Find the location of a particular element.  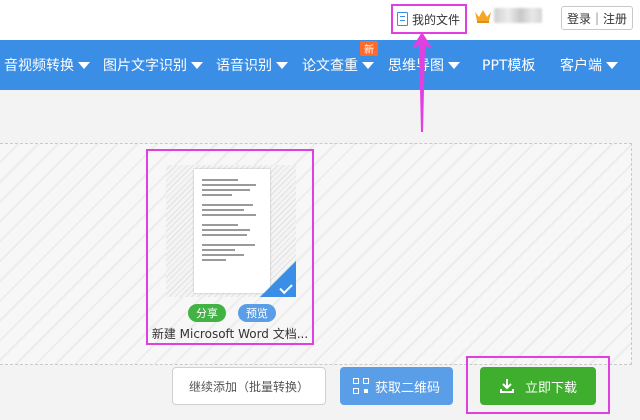

nav-item-image-ocr: 图片文字识别 is located at coordinates (153, 65).